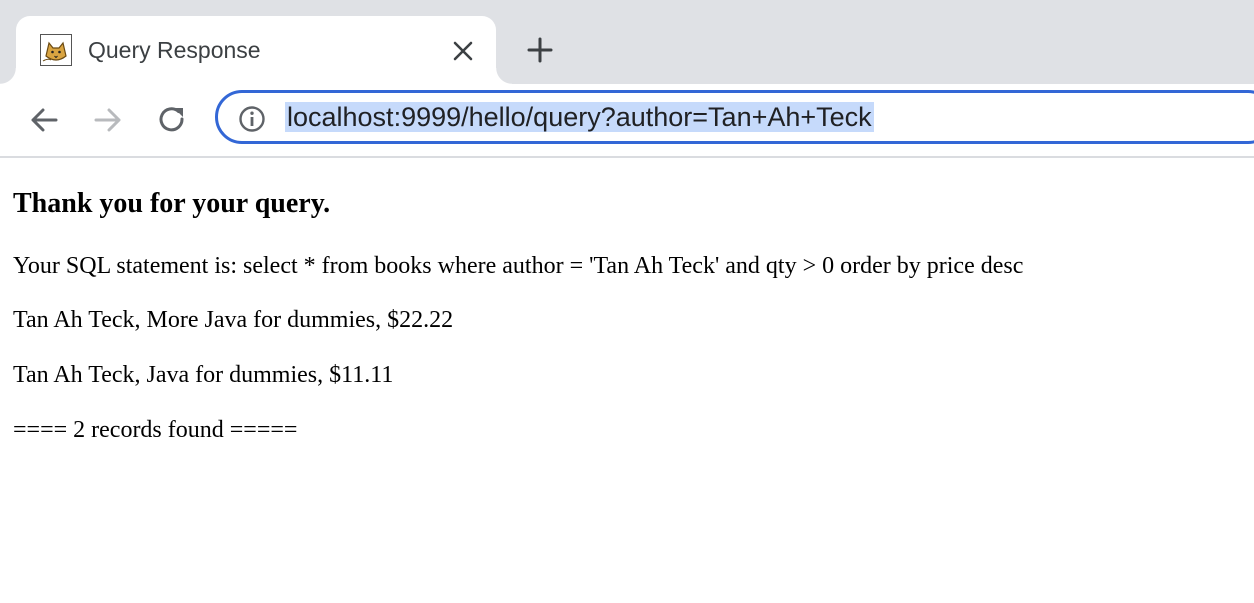  I want to click on tomcat-icon, so click(56, 50).